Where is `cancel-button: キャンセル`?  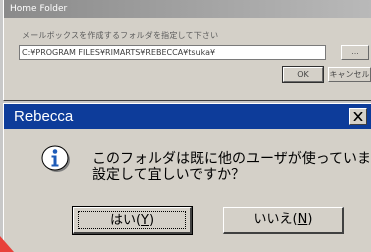
cancel-button: キャンセル is located at coordinates (349, 74).